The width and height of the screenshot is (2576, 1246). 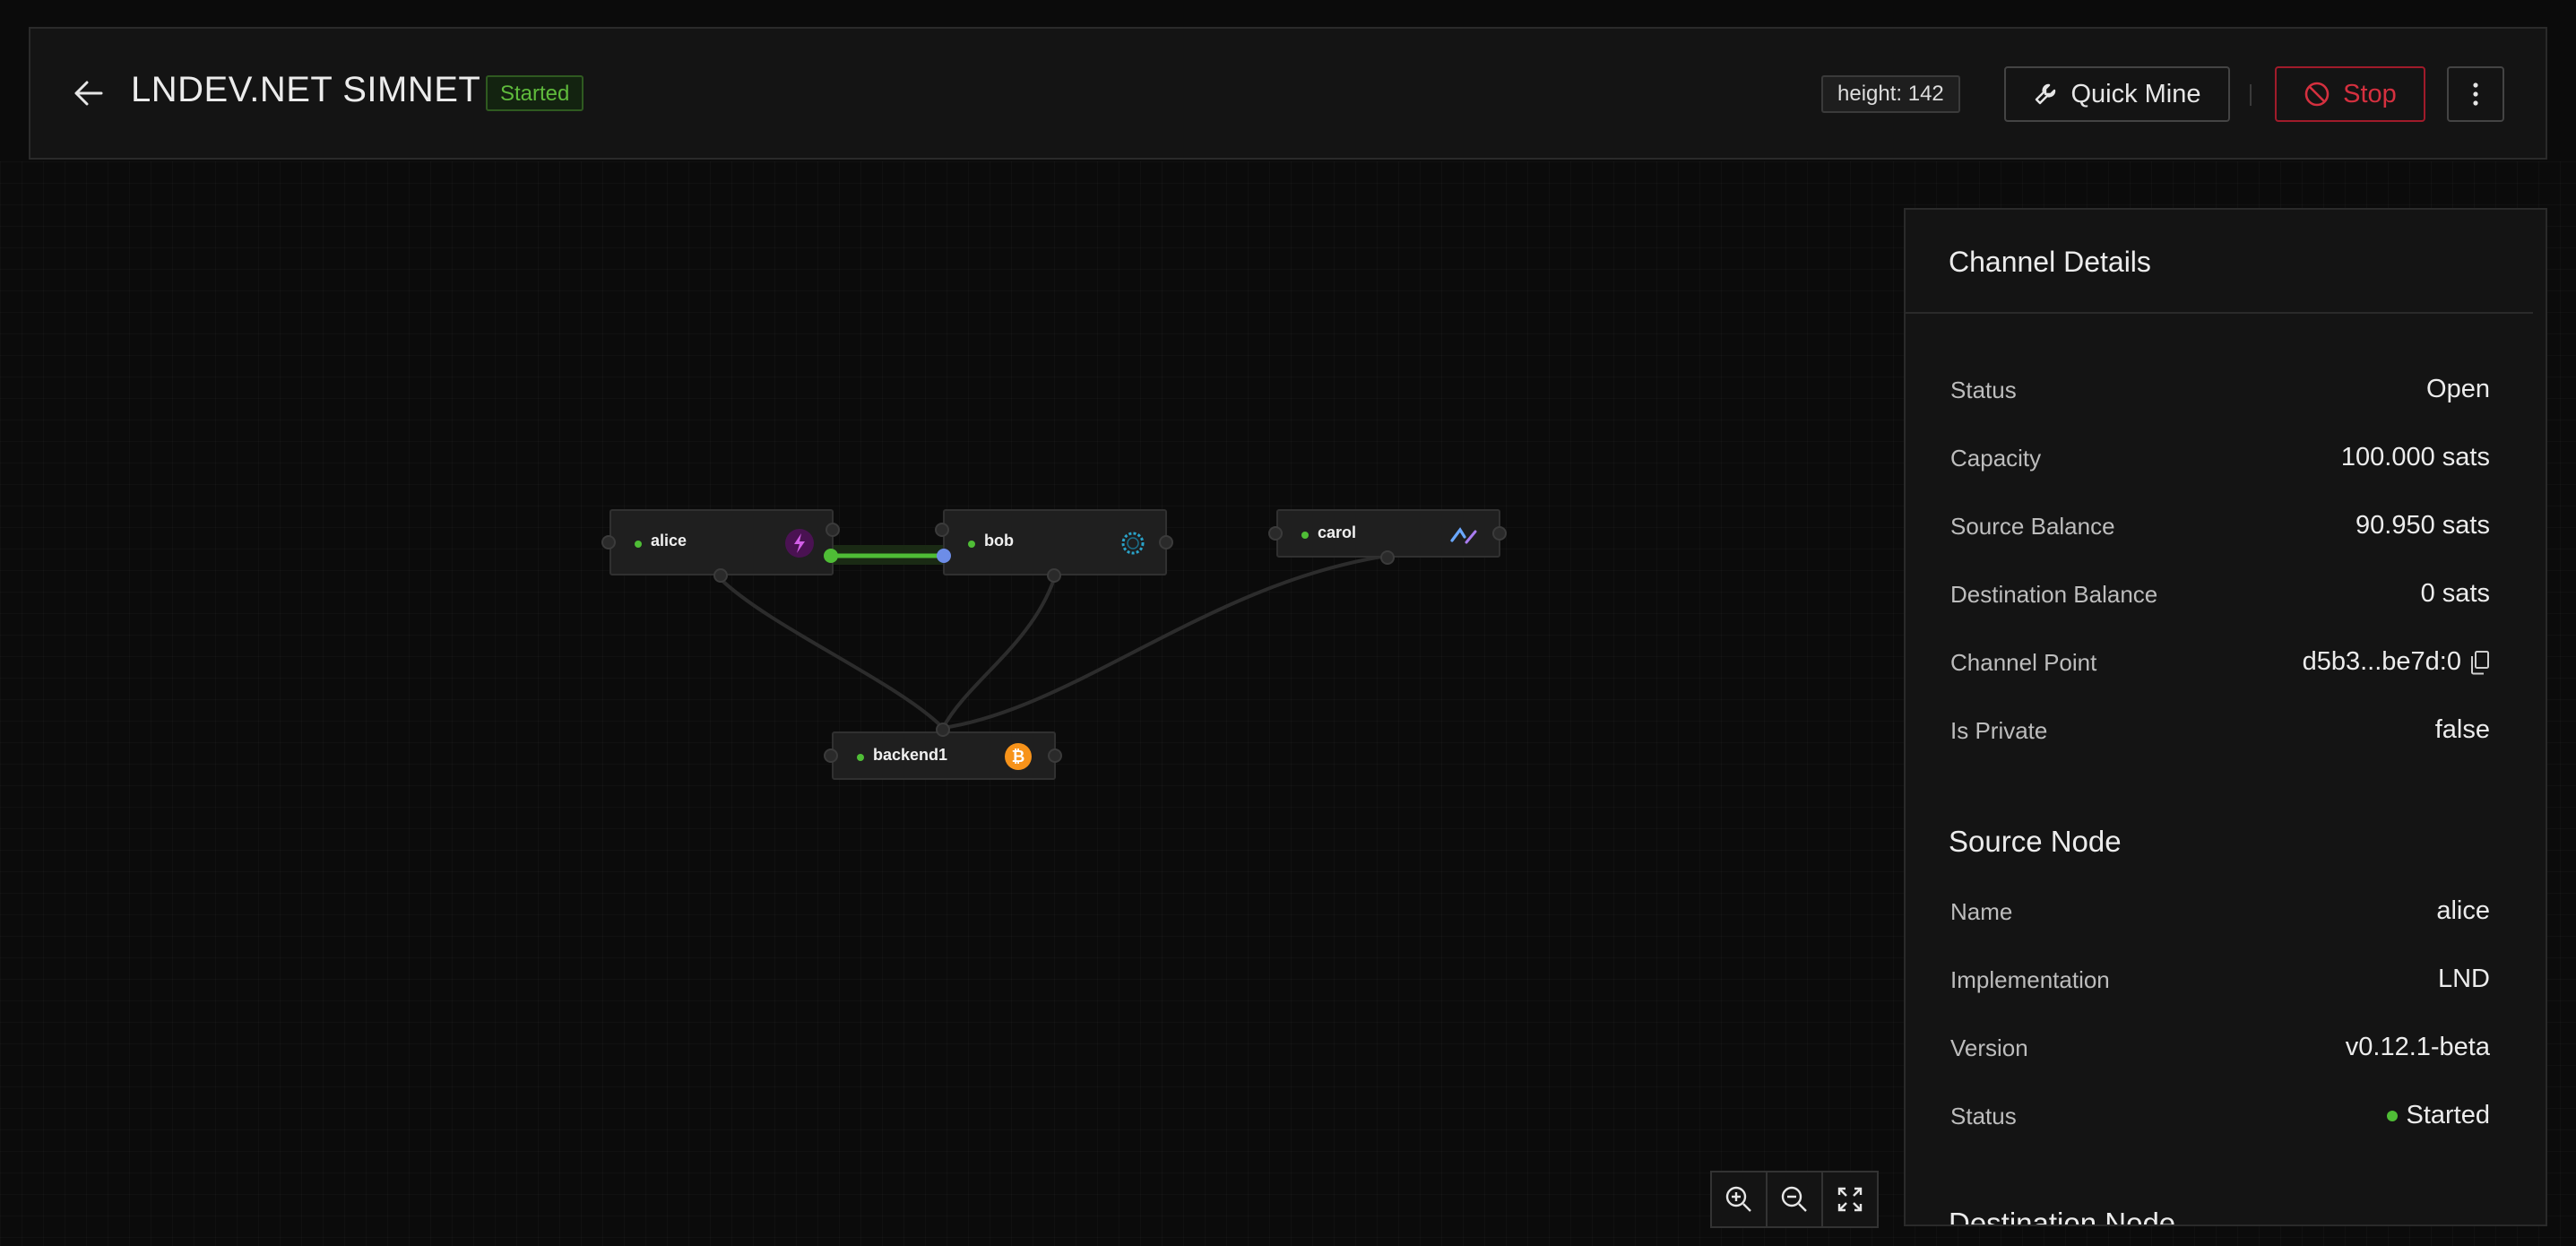 I want to click on detail-value: 100.000 sats, so click(x=2415, y=458).